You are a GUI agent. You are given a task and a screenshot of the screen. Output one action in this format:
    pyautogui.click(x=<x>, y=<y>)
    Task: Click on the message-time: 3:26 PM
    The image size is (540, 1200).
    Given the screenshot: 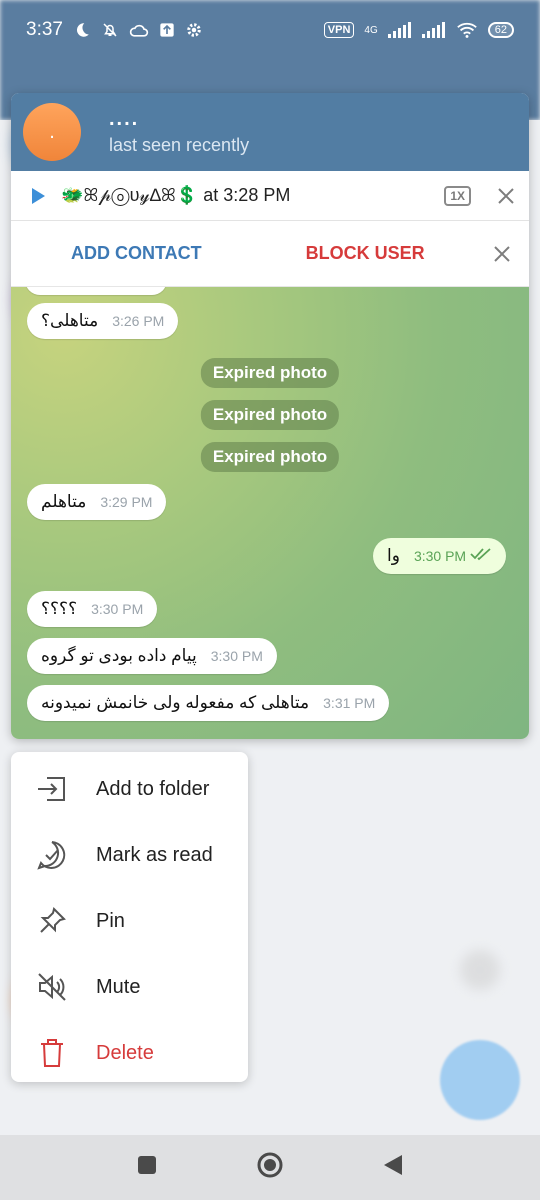 What is the action you would take?
    pyautogui.click(x=138, y=321)
    